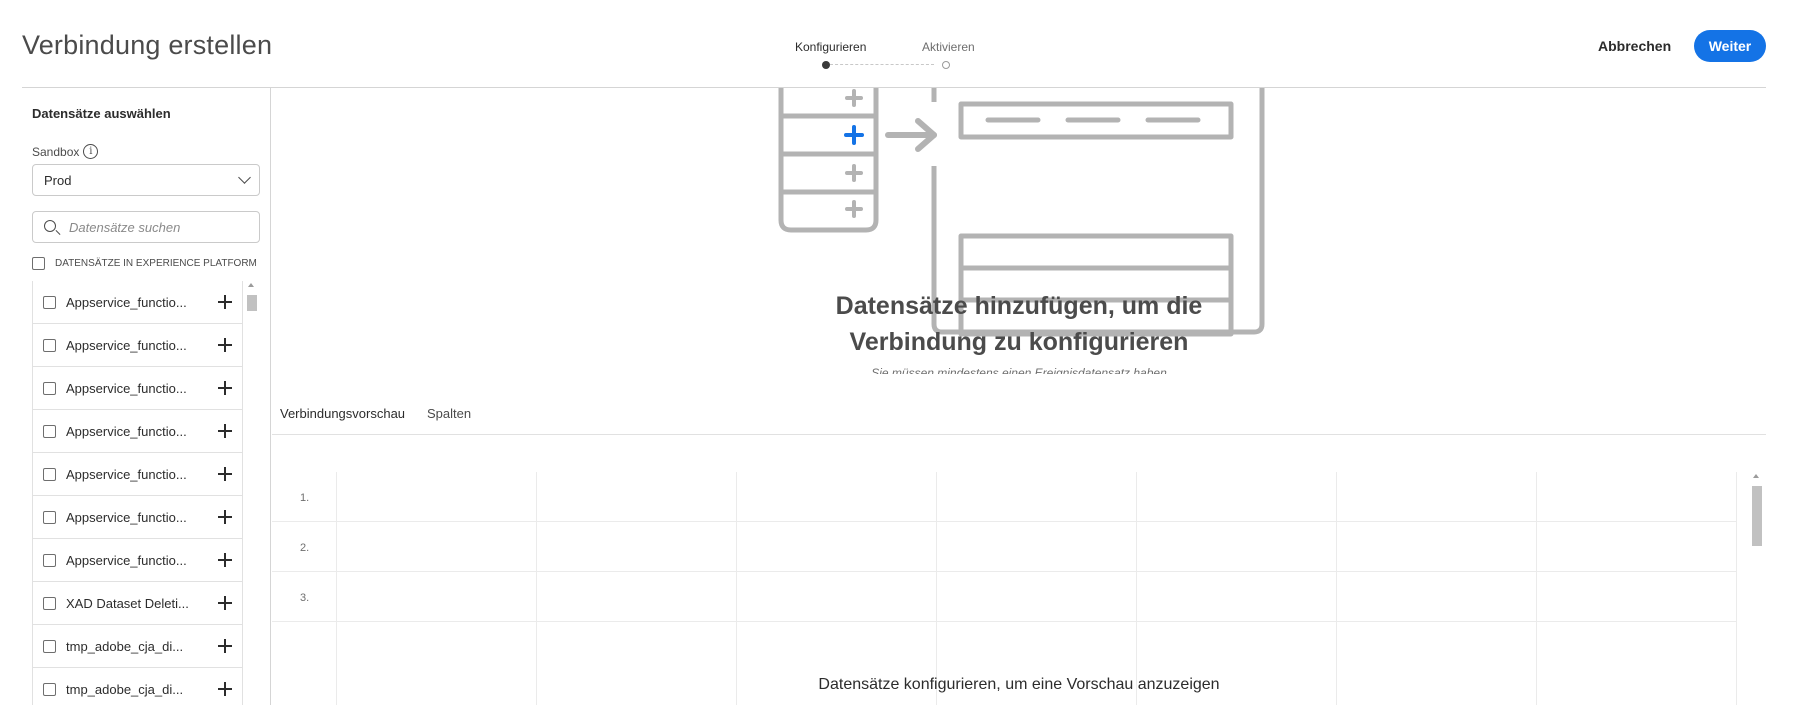 Image resolution: width=1813 pixels, height=705 pixels. I want to click on empty-state-title-line2: Verbindung zu konfigurieren, so click(1019, 342).